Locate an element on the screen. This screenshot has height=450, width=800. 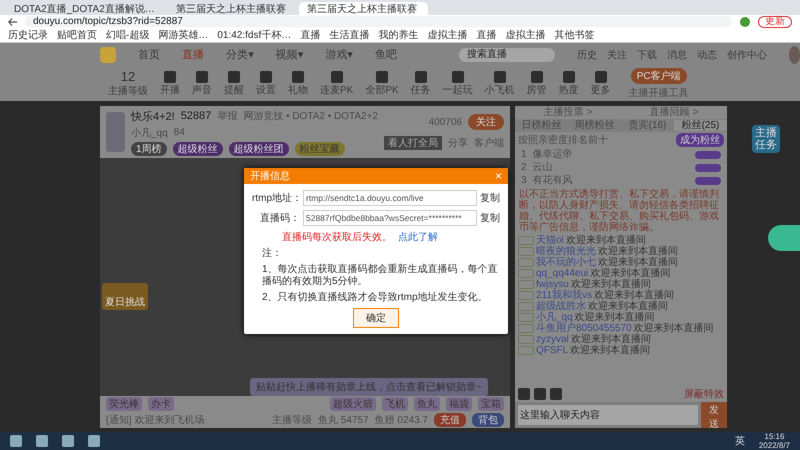
client-link: 客户端 is located at coordinates (489, 143).